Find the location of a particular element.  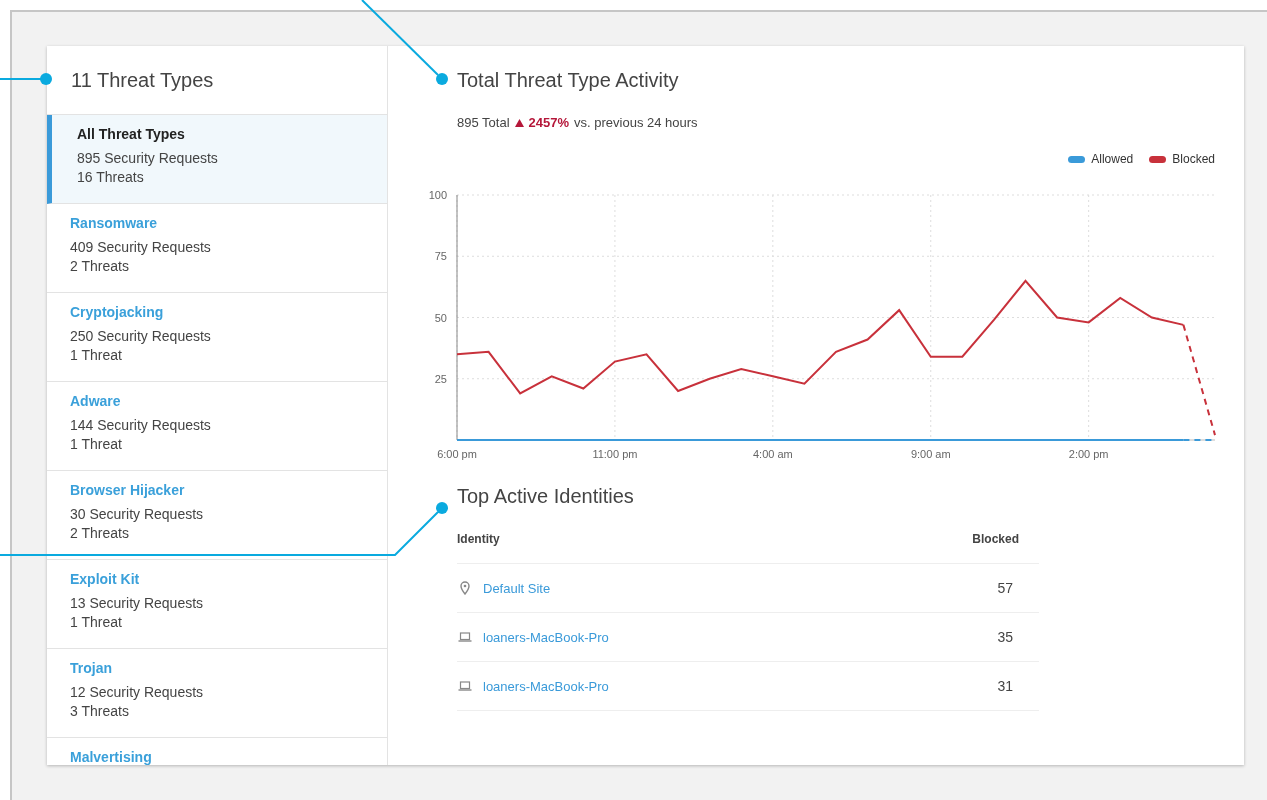

change-percent: 2457% is located at coordinates (548, 122).